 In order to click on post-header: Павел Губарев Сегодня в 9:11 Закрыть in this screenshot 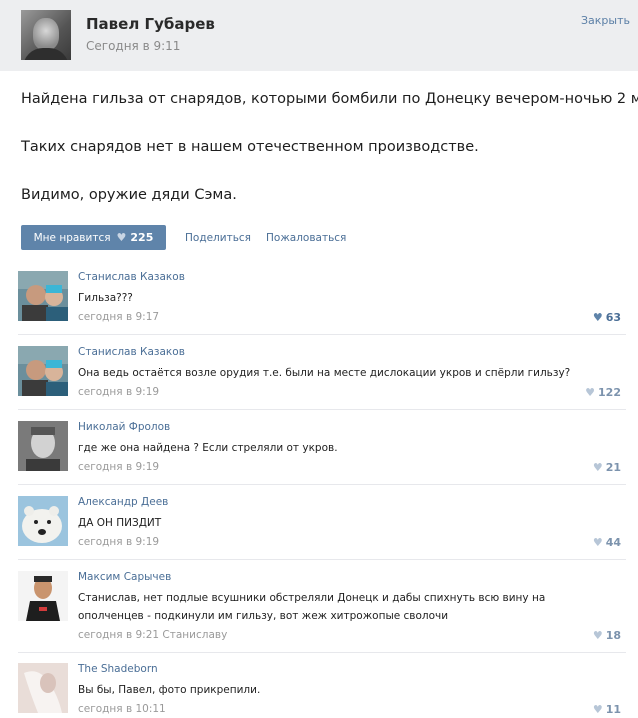, I will do `click(319, 35)`.